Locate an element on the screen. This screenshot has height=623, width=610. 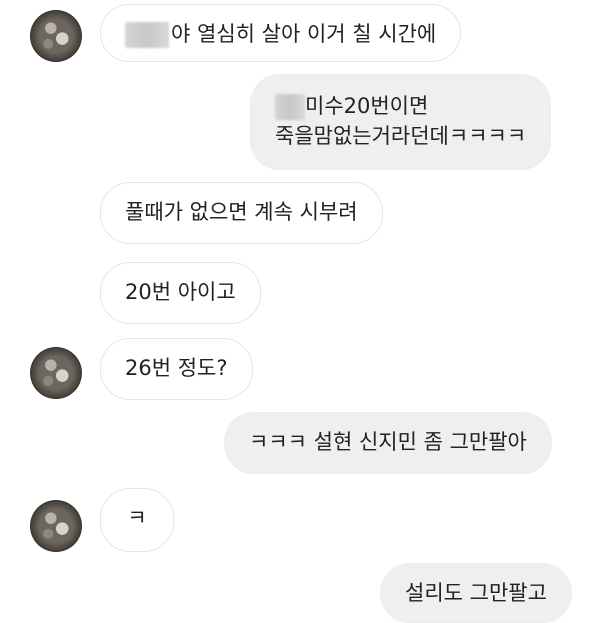
message-text: 20번 아이고 is located at coordinates (180, 292).